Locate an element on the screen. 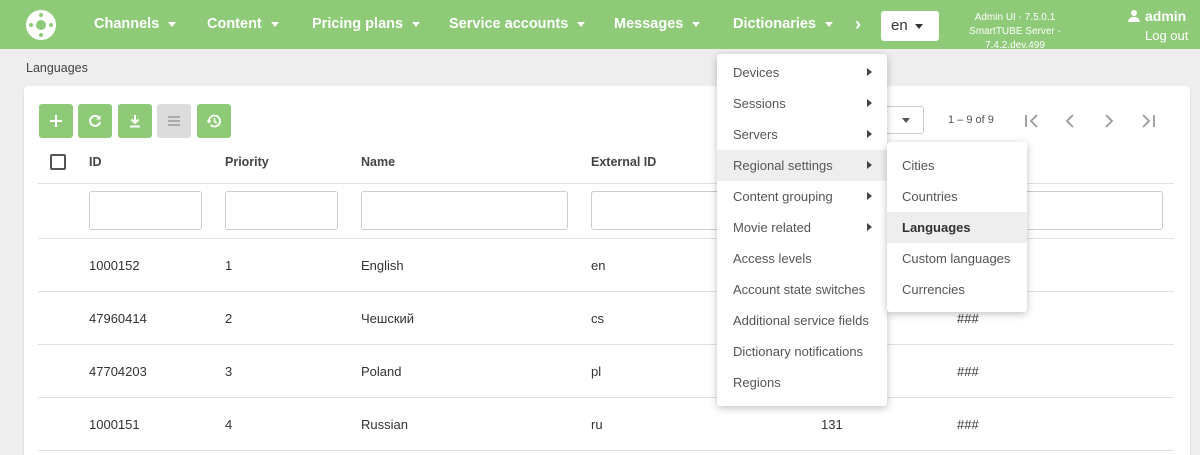 Image resolution: width=1200 pixels, height=455 pixels. column-header-external-id: External ID is located at coordinates (623, 162).